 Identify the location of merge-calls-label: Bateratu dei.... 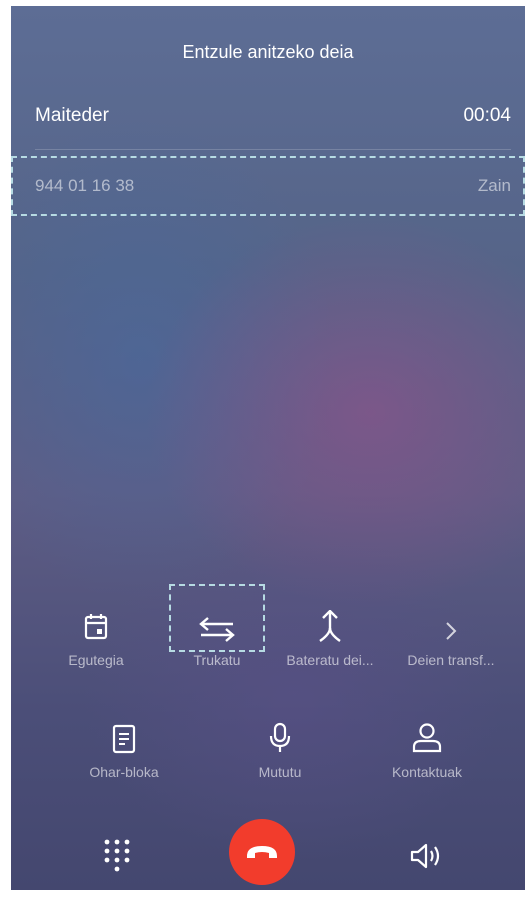
(330, 660).